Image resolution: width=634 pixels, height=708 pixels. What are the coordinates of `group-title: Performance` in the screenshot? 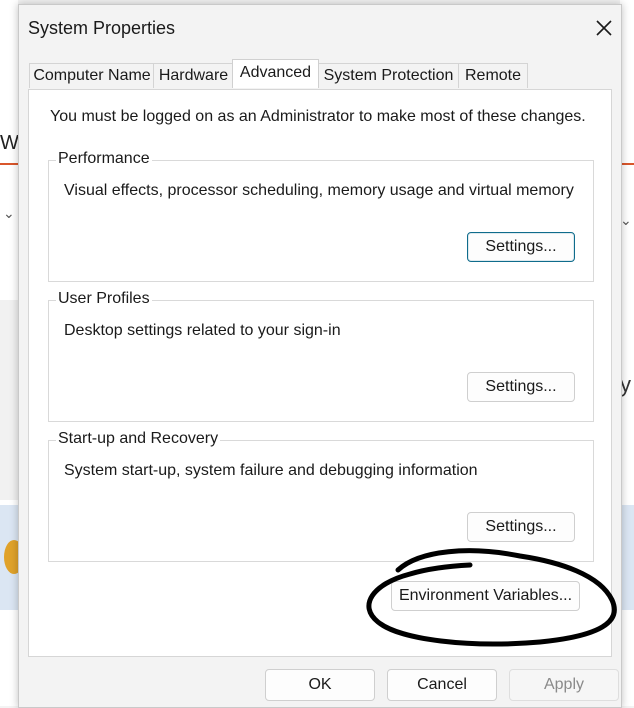 It's located at (104, 159).